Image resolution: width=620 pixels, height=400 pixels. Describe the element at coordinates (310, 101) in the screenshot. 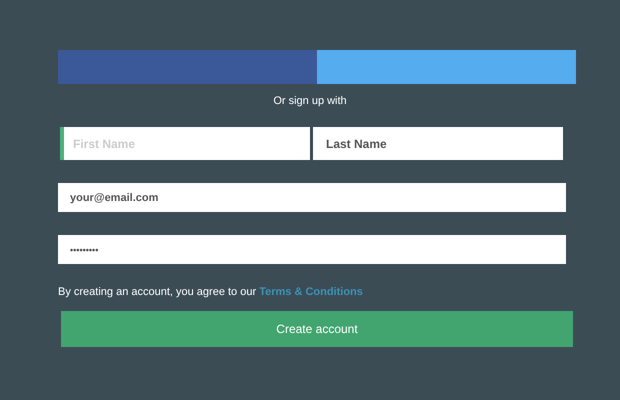

I see `divider-text: Or sign up with` at that location.